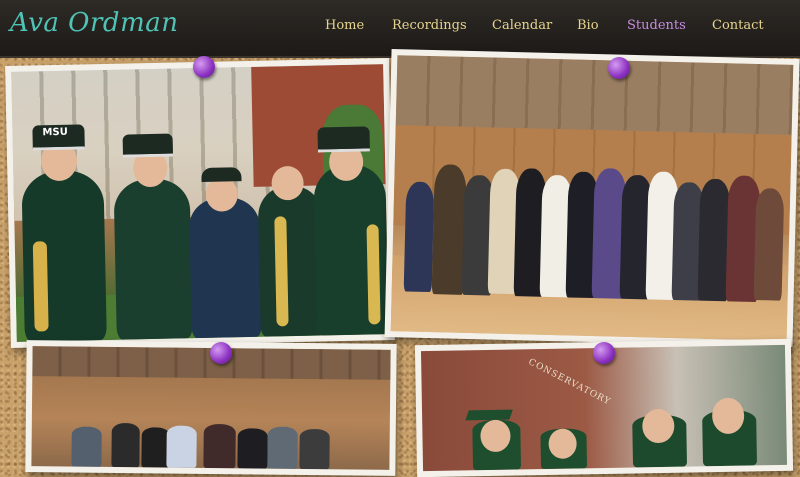  I want to click on nav-contact: Contact, so click(738, 25).